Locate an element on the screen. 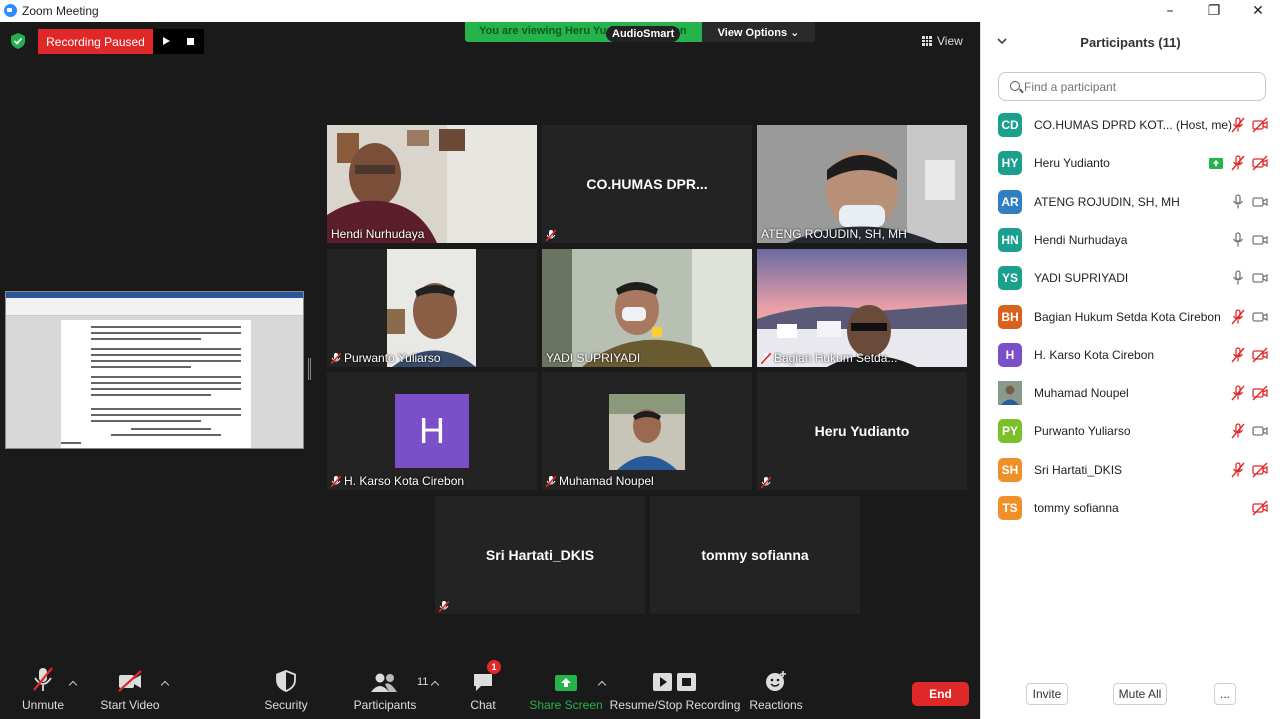 The height and width of the screenshot is (719, 1280). participant-row: AR ATENG ROJUDIN, SH, MH is located at coordinates (1133, 201).